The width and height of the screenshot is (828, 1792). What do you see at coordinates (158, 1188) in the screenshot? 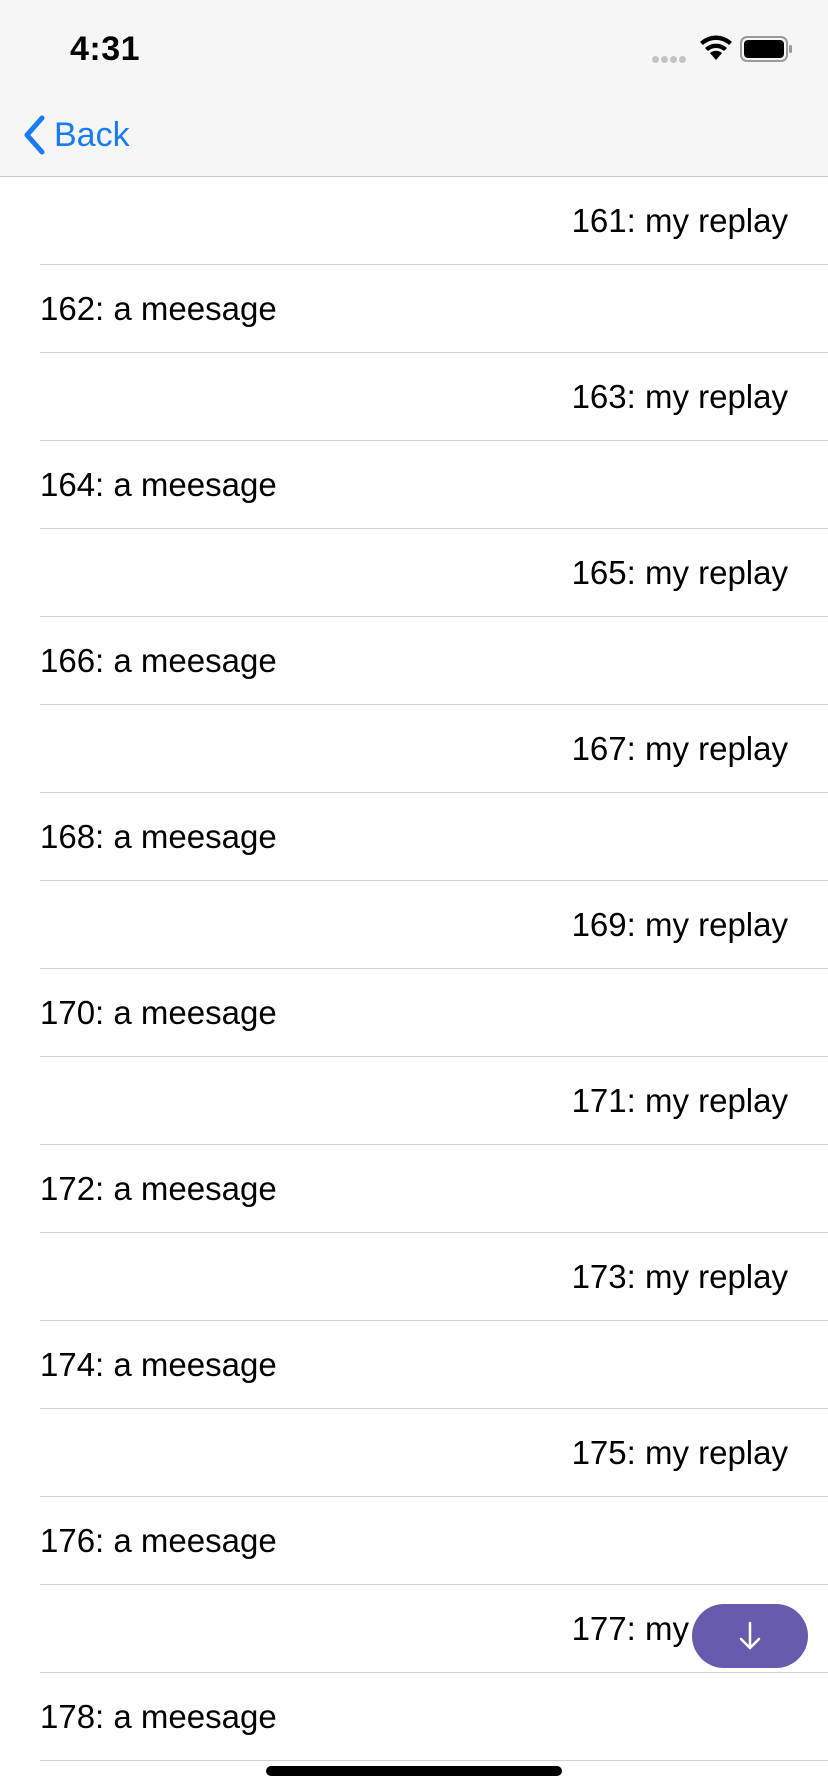
I see `message-text: 172: a meesage` at bounding box center [158, 1188].